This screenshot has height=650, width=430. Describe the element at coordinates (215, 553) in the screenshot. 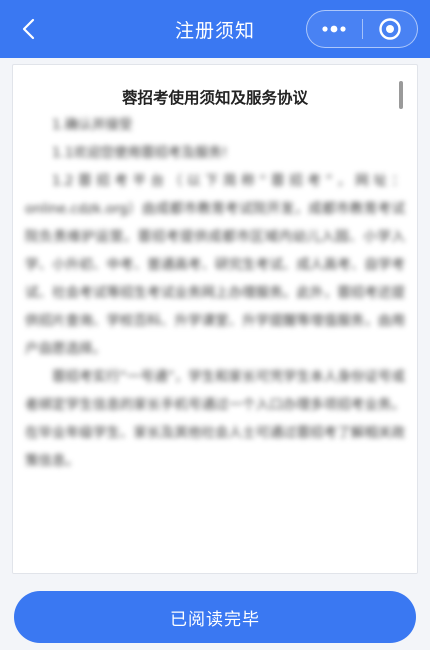

I see `bottom-fade` at that location.